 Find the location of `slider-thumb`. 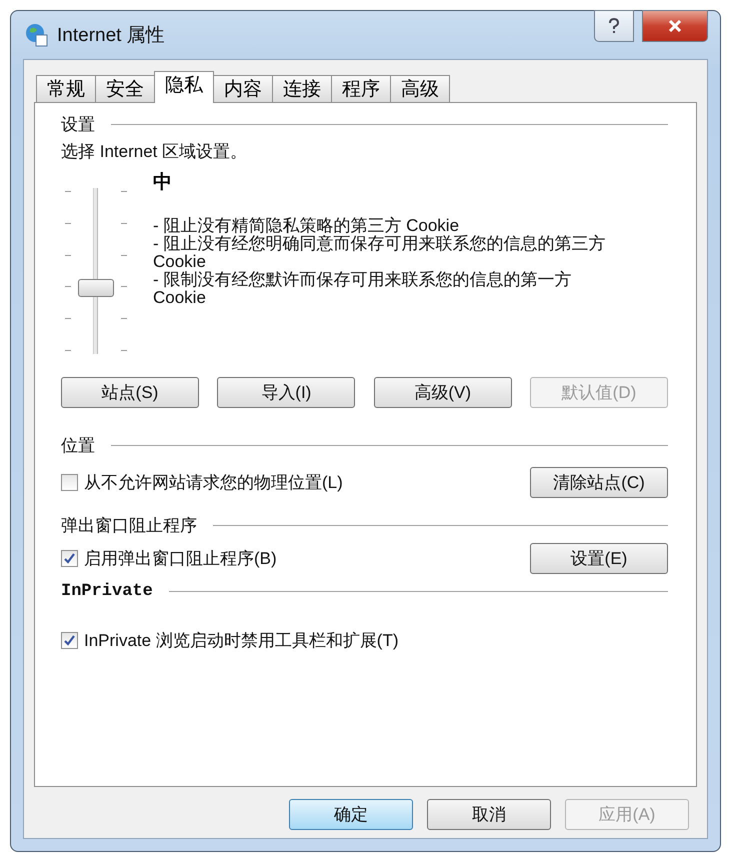

slider-thumb is located at coordinates (96, 287).